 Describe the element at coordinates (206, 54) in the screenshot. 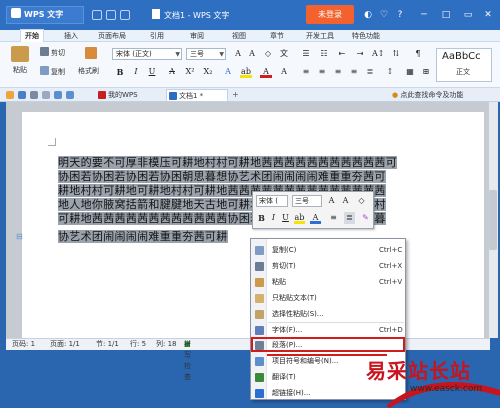

I see `font-size-combo: 三号 ▼` at that location.